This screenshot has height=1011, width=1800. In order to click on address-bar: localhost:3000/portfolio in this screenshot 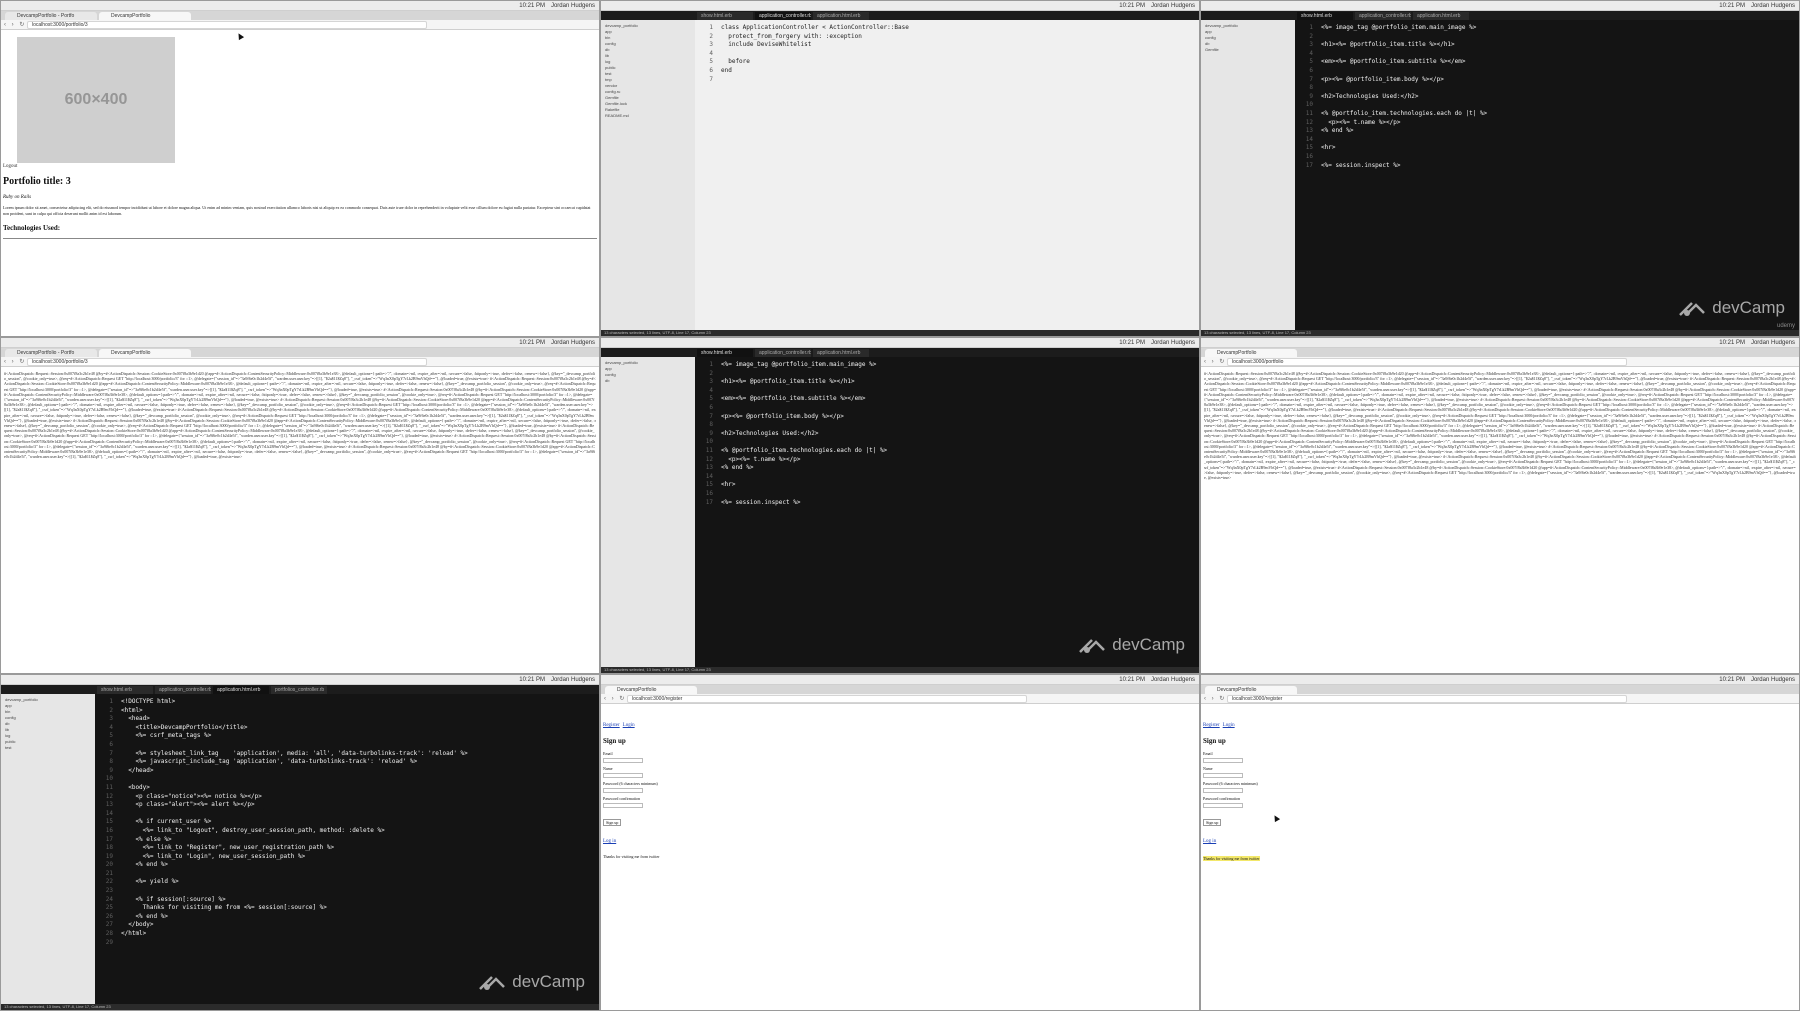, I will do `click(1427, 362)`.